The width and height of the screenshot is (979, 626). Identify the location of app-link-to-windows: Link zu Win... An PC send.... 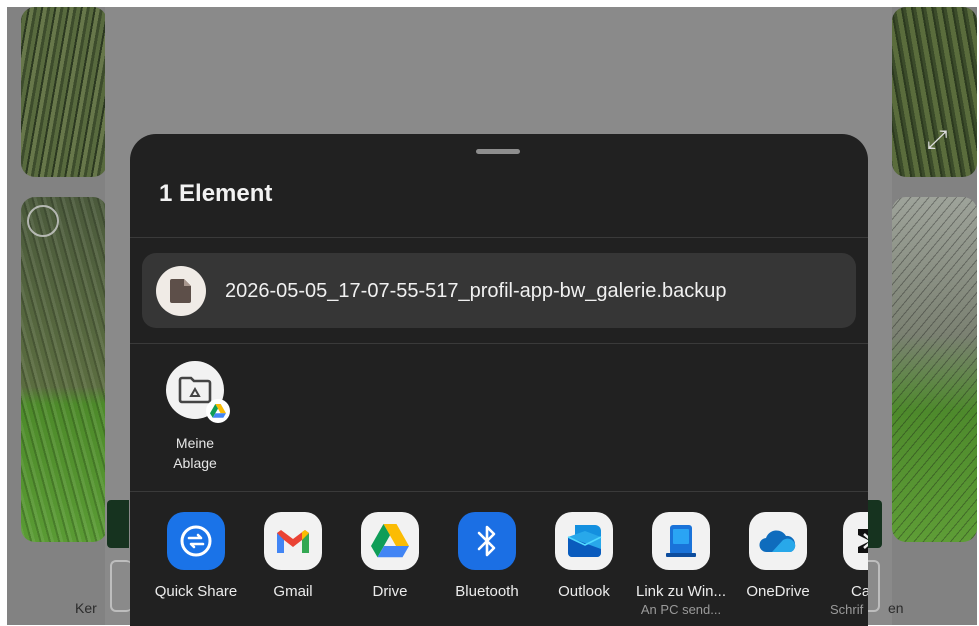
(681, 564).